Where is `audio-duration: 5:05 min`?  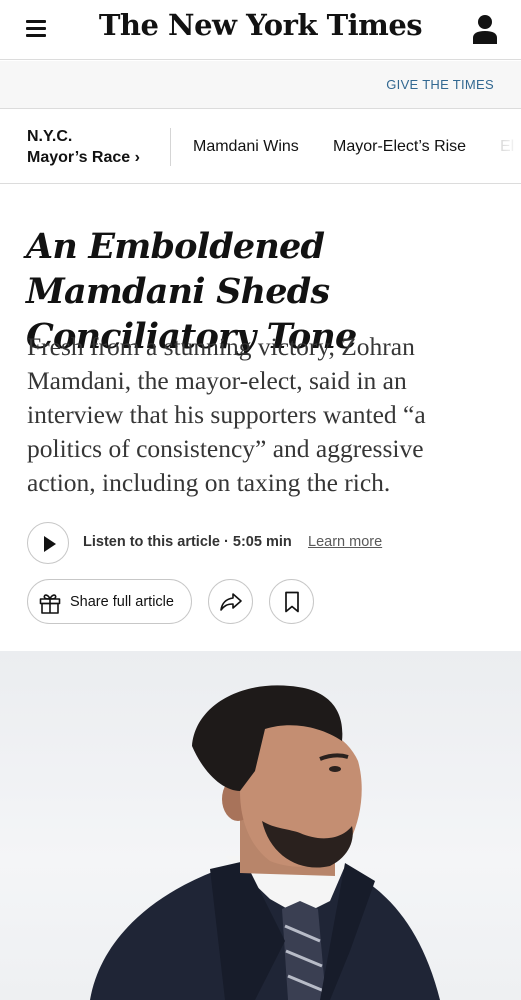
audio-duration: 5:05 min is located at coordinates (262, 542).